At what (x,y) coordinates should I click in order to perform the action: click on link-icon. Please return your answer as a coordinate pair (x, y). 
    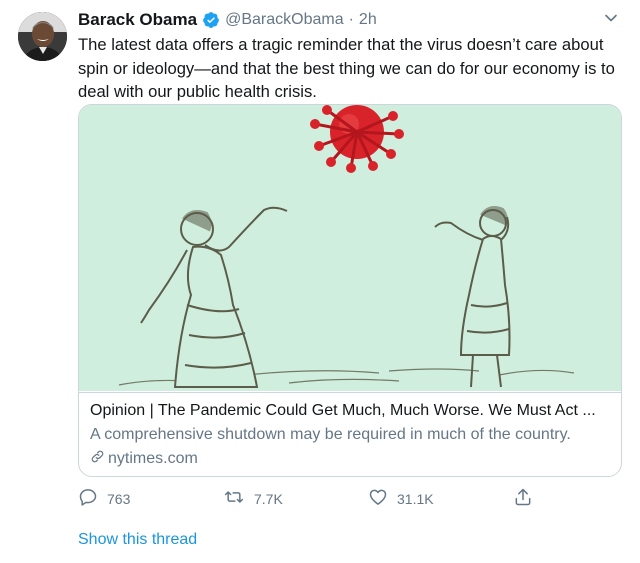
    Looking at the image, I should click on (99, 459).